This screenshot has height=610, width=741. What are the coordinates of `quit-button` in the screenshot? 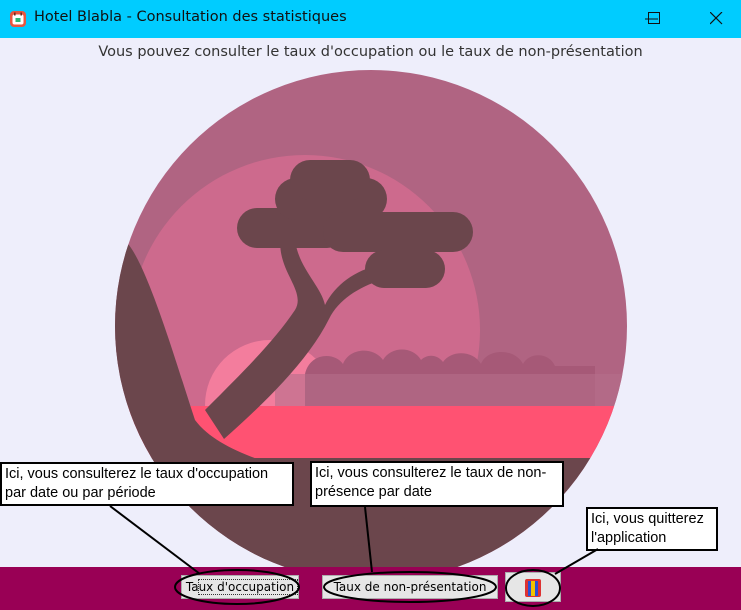 It's located at (533, 587).